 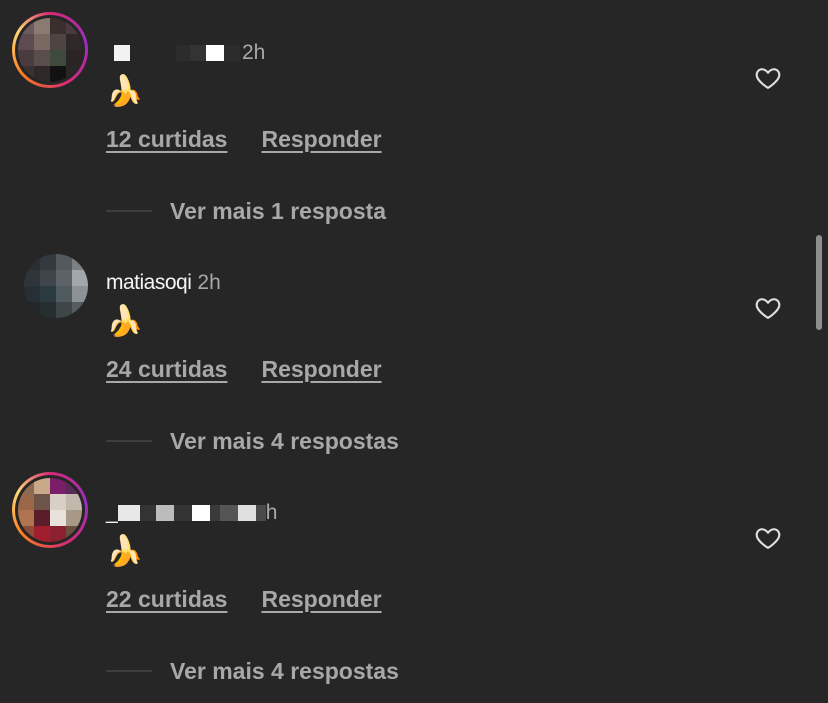 What do you see at coordinates (163, 283) in the screenshot?
I see `comment-username: matiasoqi 2h` at bounding box center [163, 283].